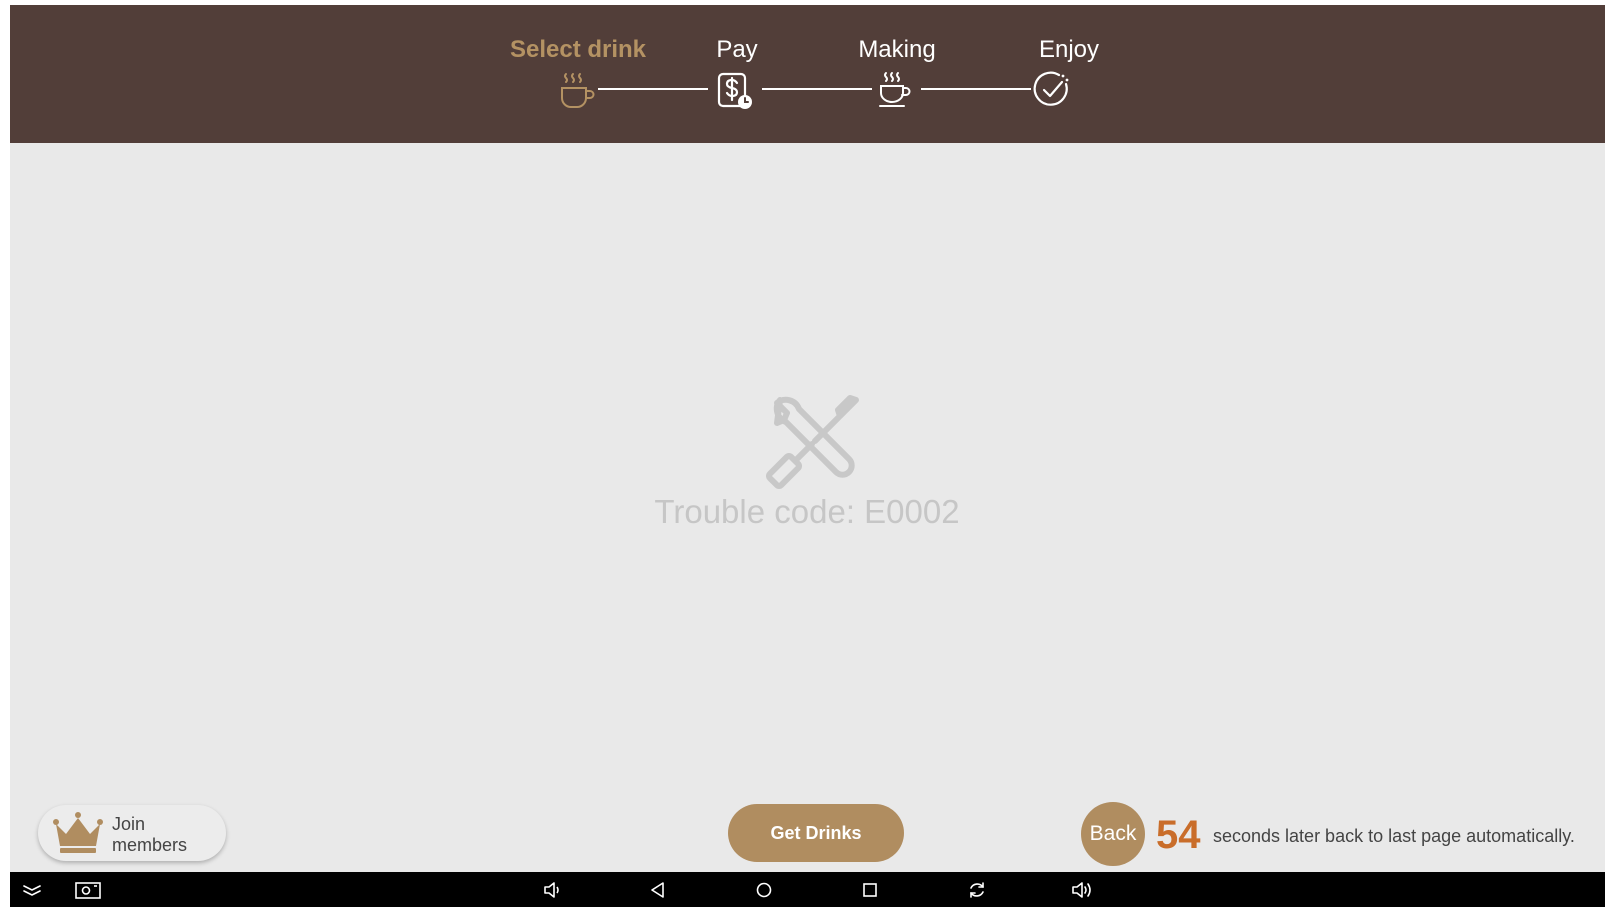  Describe the element at coordinates (150, 845) in the screenshot. I see `join-label-line2: members` at that location.